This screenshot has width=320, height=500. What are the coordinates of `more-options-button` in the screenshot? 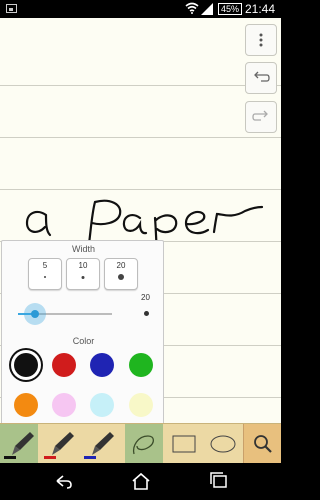 It's located at (261, 40).